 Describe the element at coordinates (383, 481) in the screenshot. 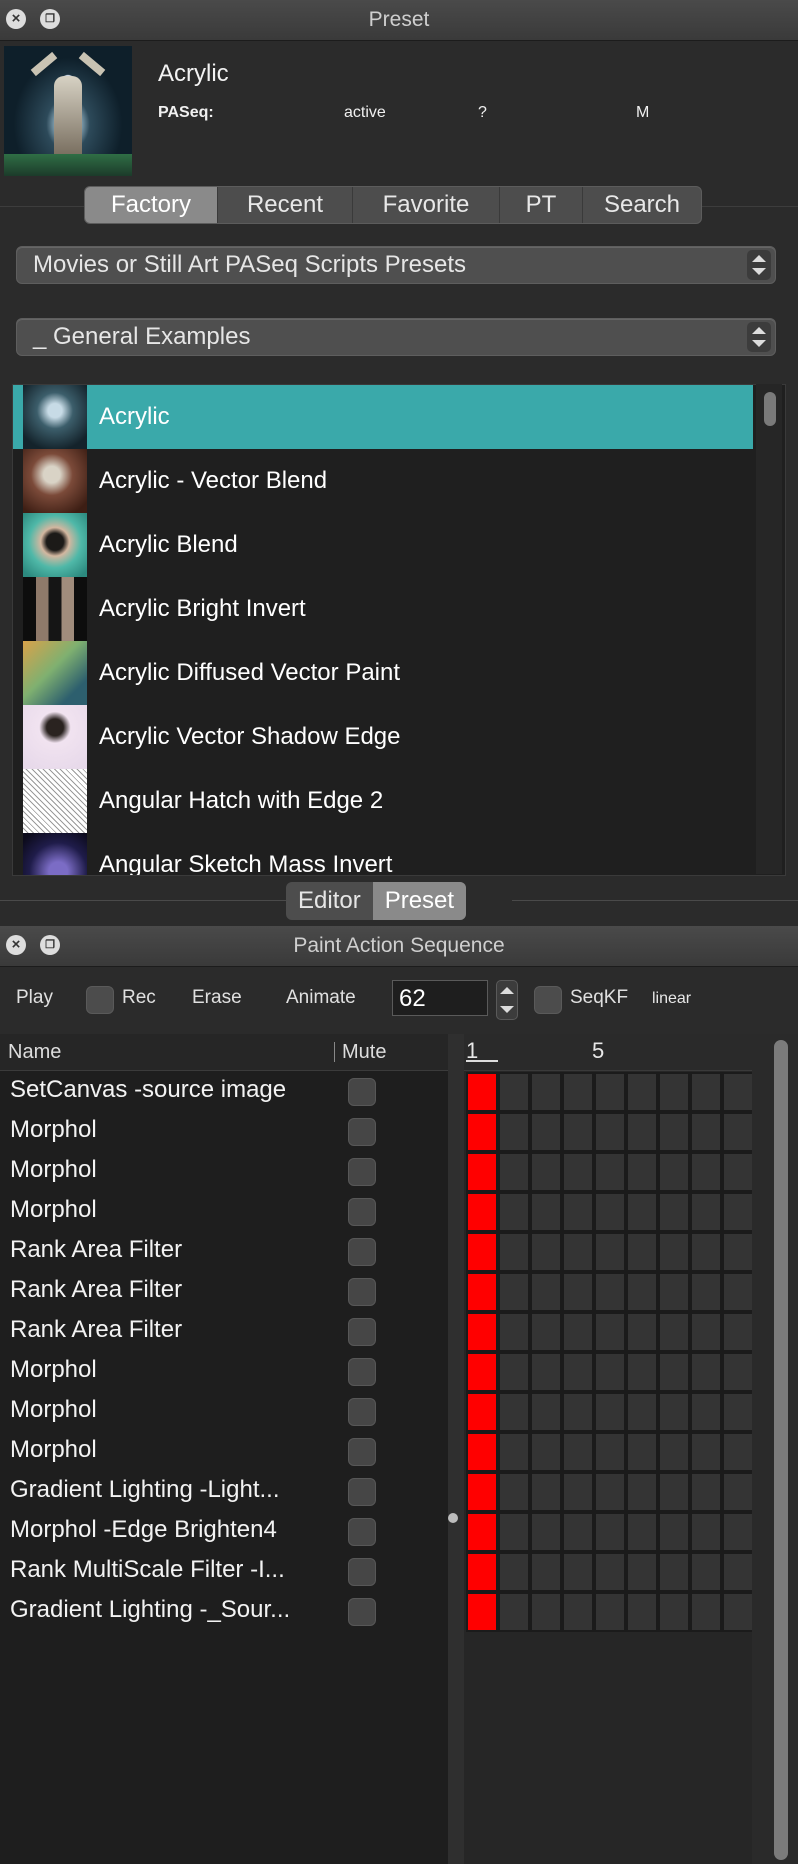

I see `list-item: Acrylic - Vector Blend` at that location.